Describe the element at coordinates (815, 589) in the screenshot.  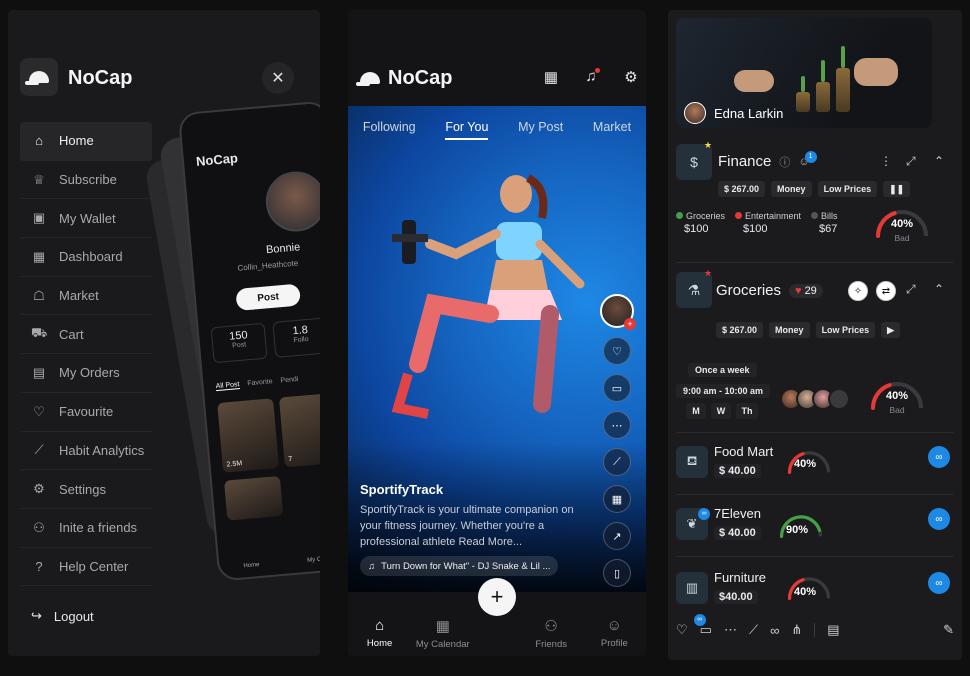
I see `list-item: ▥ Furniture $40.00 40% ∞` at that location.